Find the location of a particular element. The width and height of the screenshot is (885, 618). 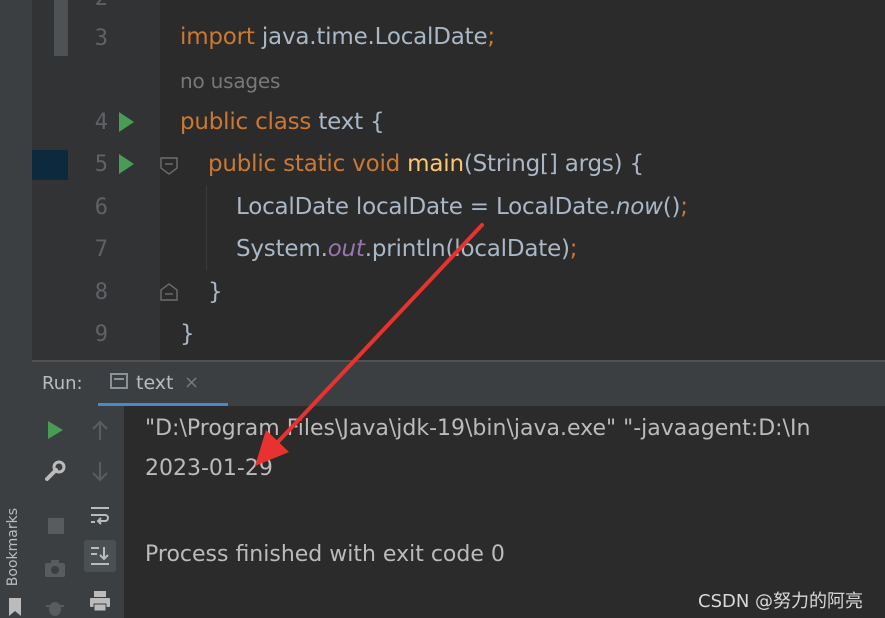

run-main-icon is located at coordinates (126, 164).